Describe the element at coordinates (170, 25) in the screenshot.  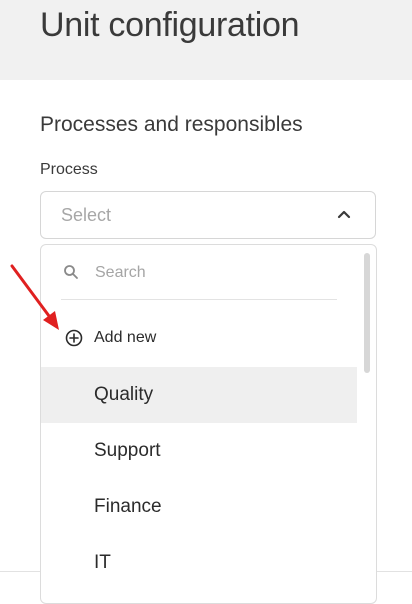
I see `page-title: Unit configuration` at that location.